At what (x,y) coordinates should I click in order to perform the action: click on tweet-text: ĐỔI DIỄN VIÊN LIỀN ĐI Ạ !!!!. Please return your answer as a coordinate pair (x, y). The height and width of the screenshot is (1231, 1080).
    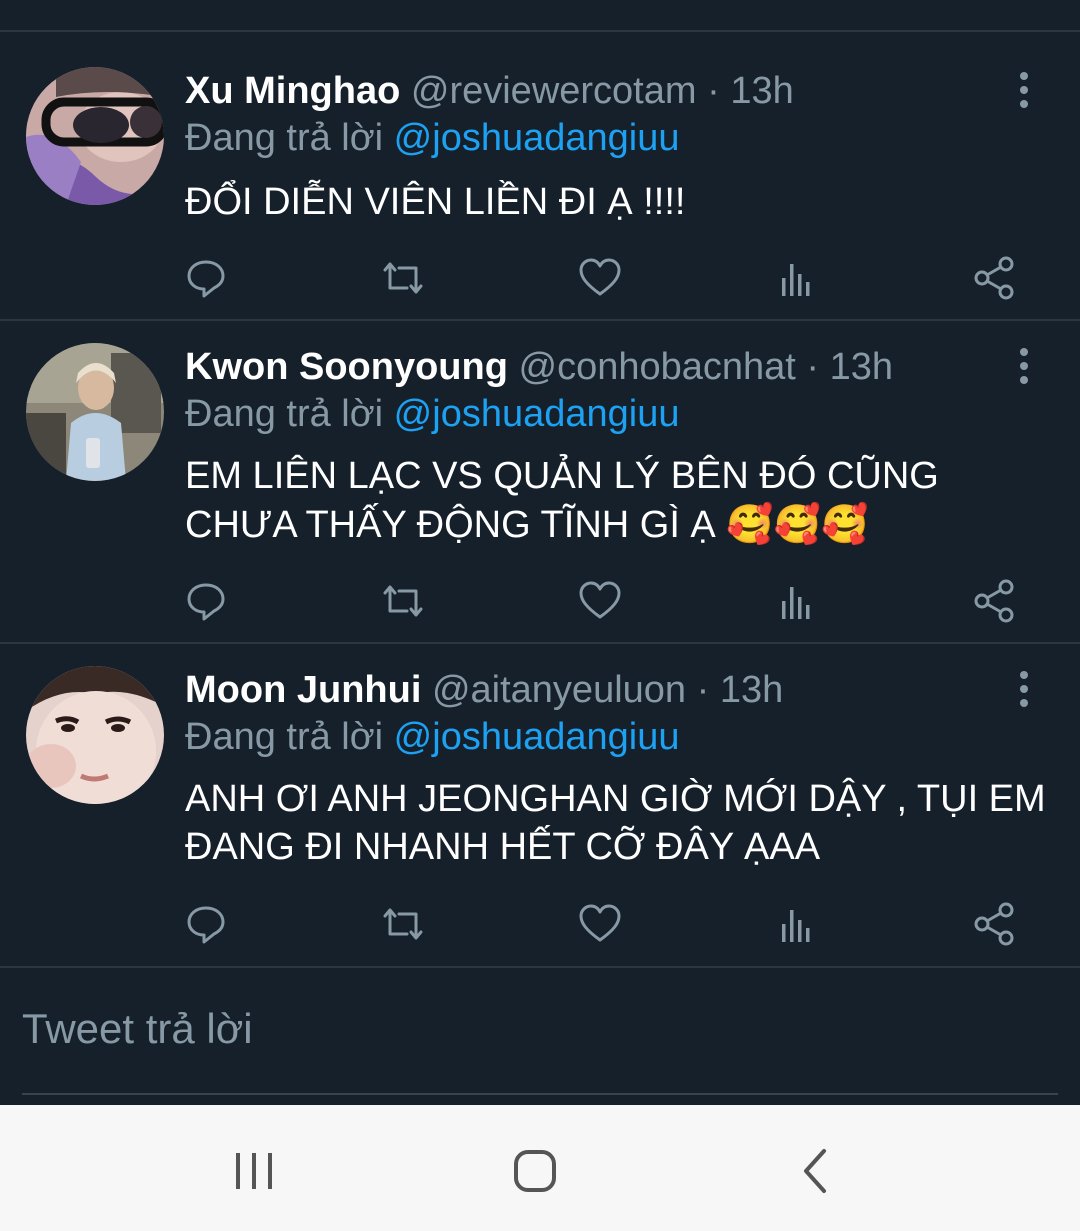
    Looking at the image, I should click on (620, 202).